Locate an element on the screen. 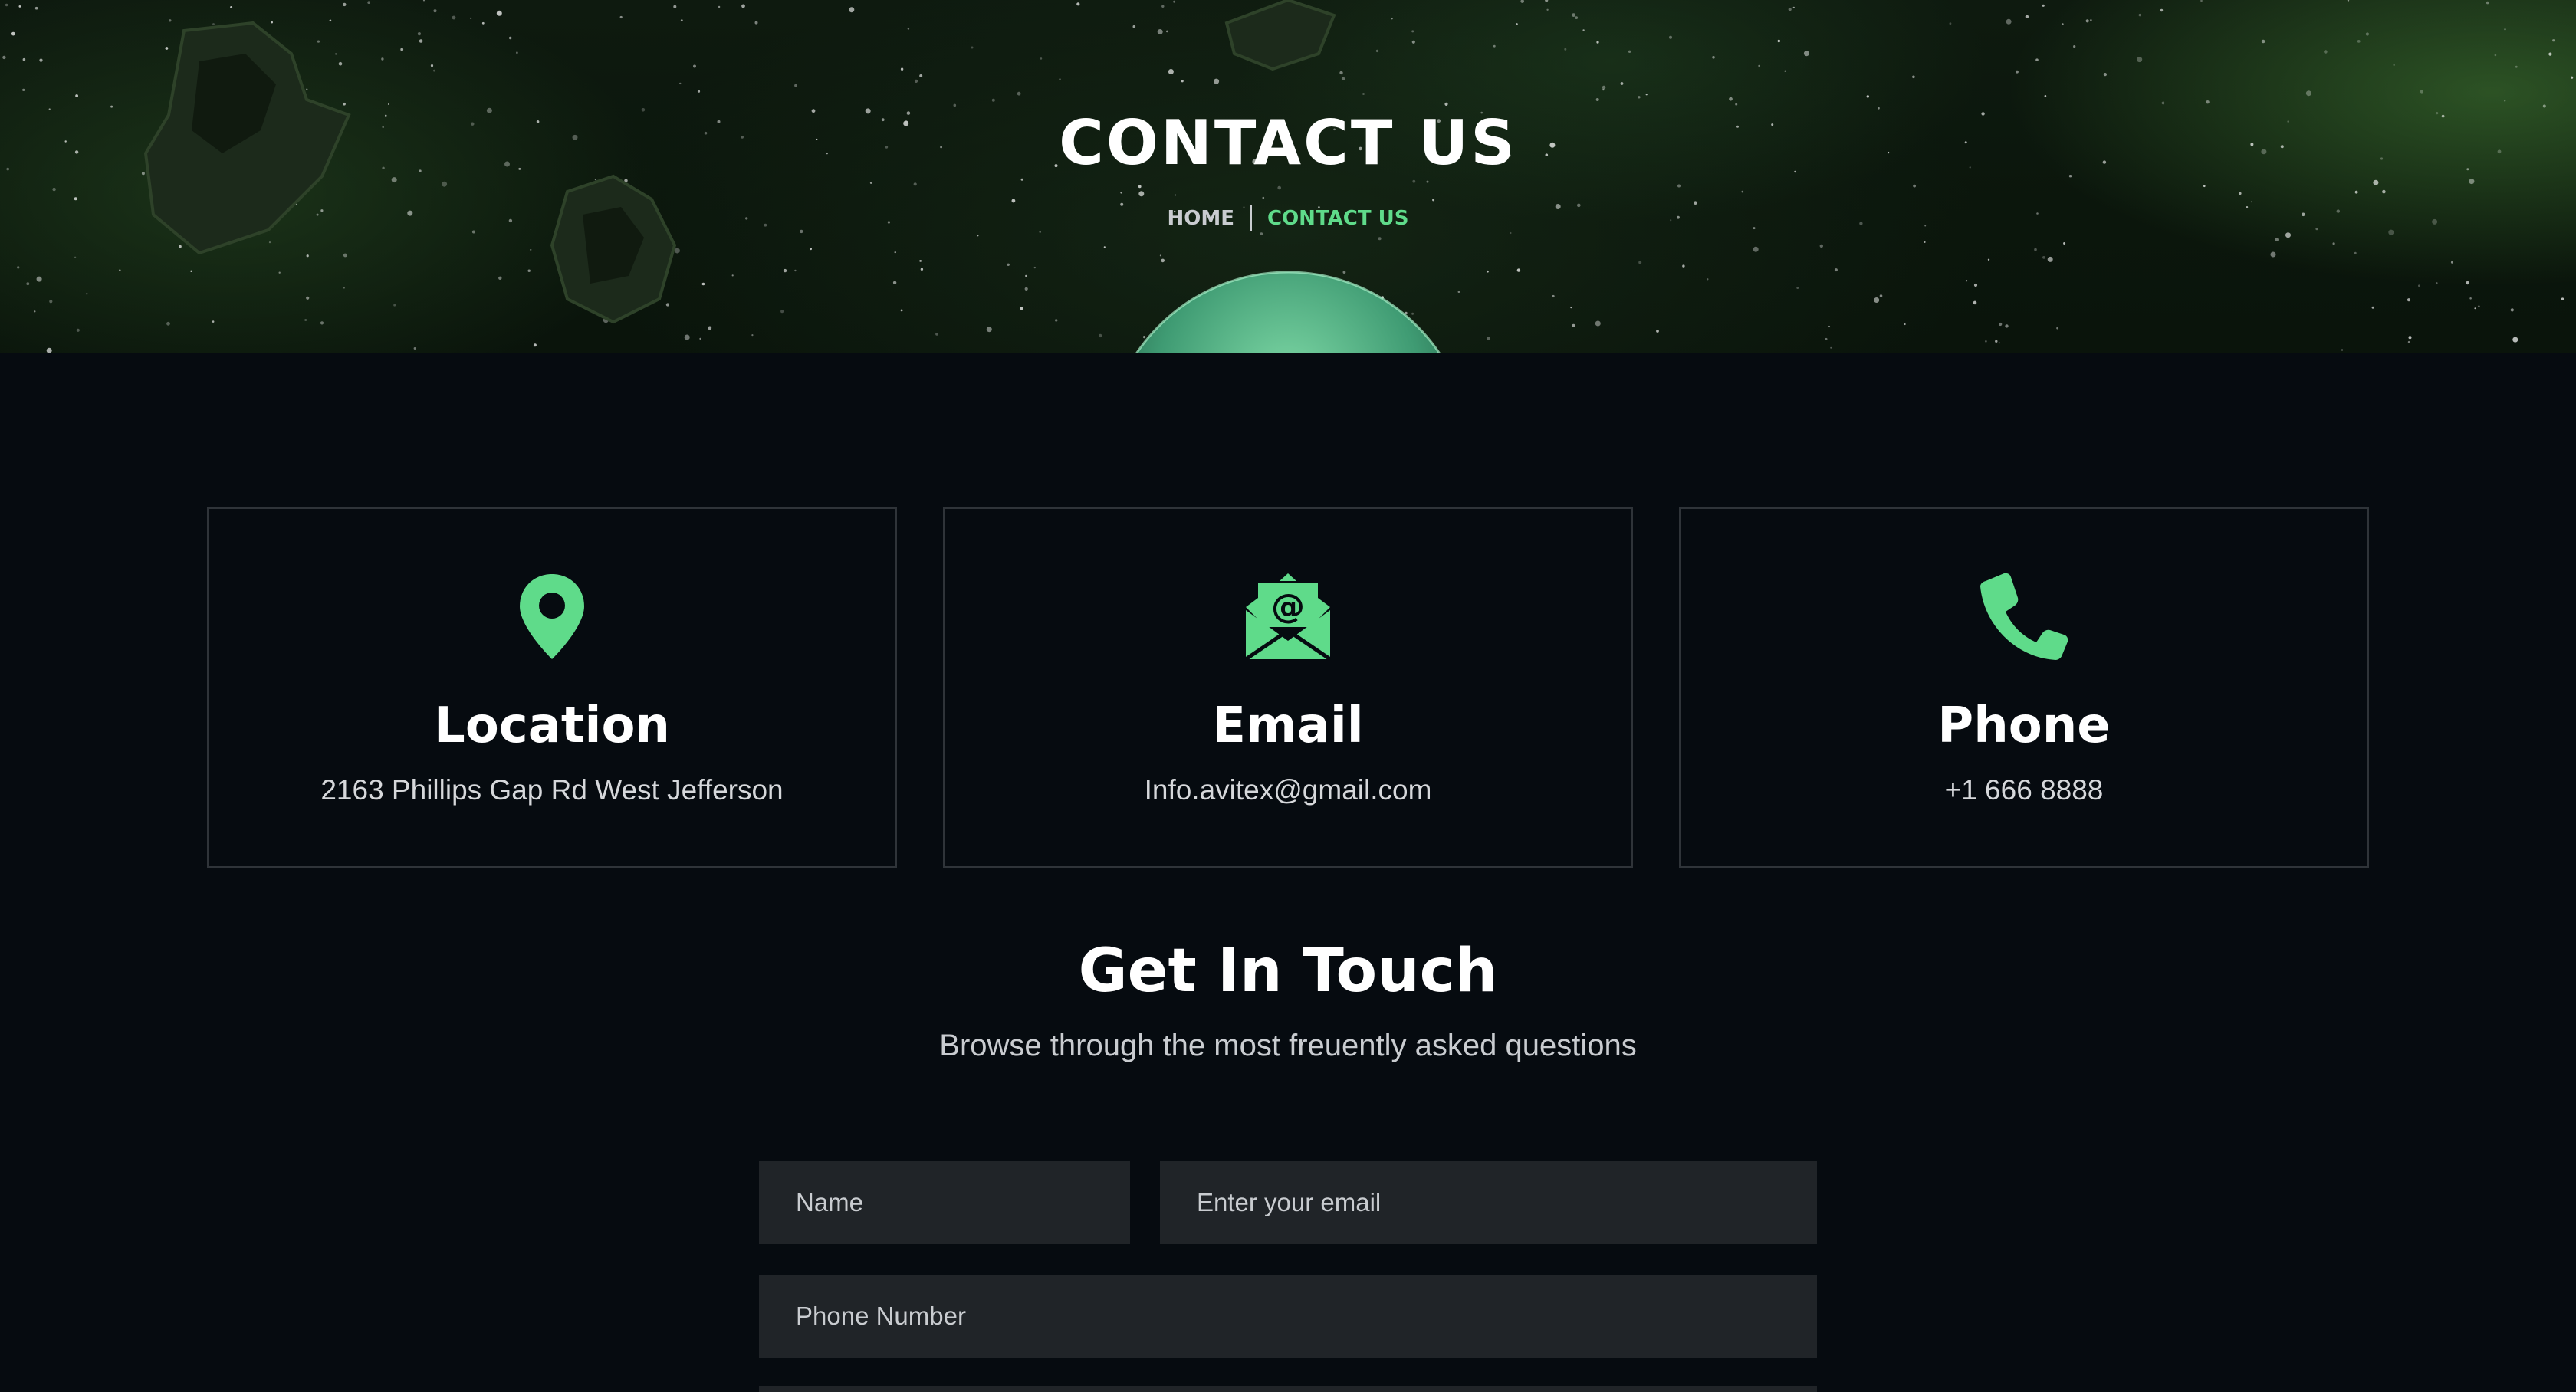  email-input is located at coordinates (1488, 1202).